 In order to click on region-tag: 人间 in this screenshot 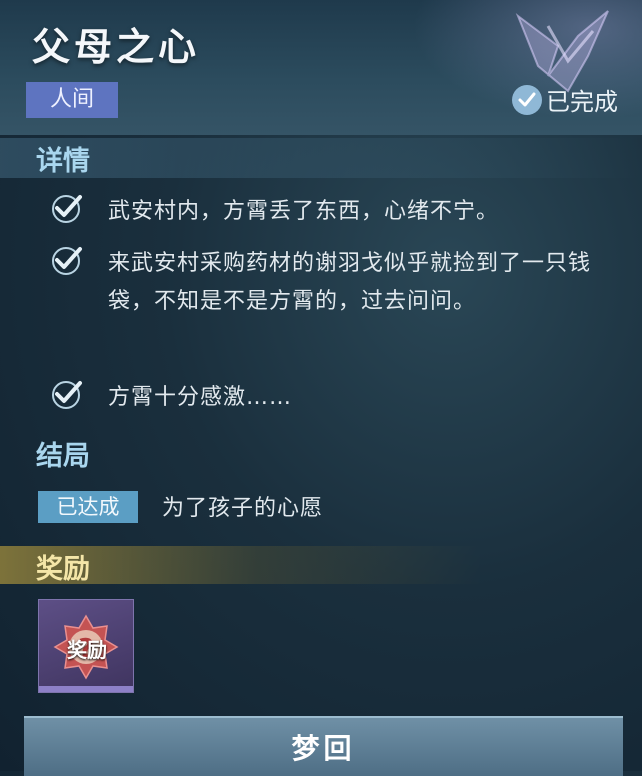, I will do `click(72, 100)`.